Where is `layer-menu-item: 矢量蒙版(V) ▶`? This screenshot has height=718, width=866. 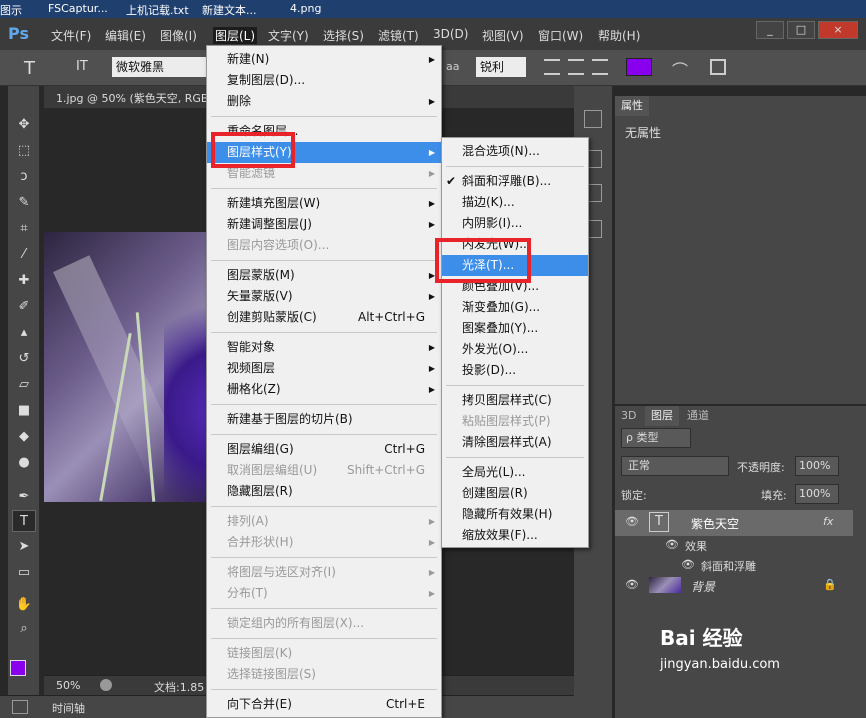 layer-menu-item: 矢量蒙版(V) ▶ is located at coordinates (324, 296).